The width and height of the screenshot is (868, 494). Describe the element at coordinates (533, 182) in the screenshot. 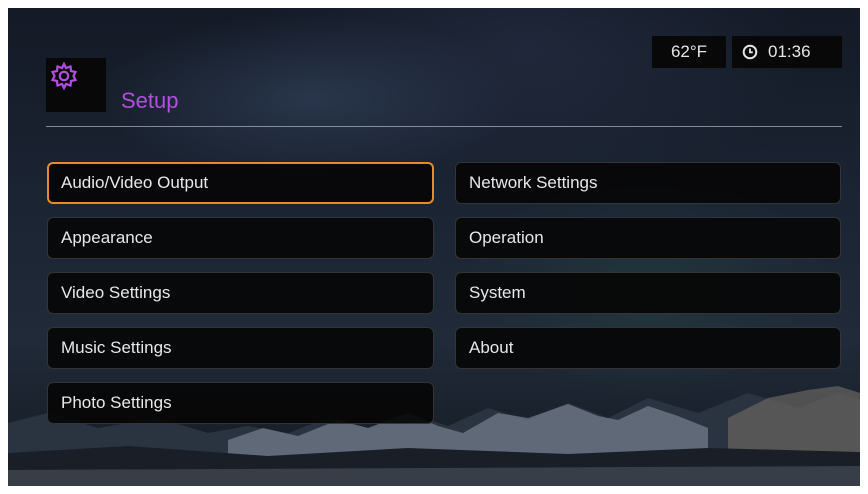

I see `menu-item-label: Network Settings` at that location.